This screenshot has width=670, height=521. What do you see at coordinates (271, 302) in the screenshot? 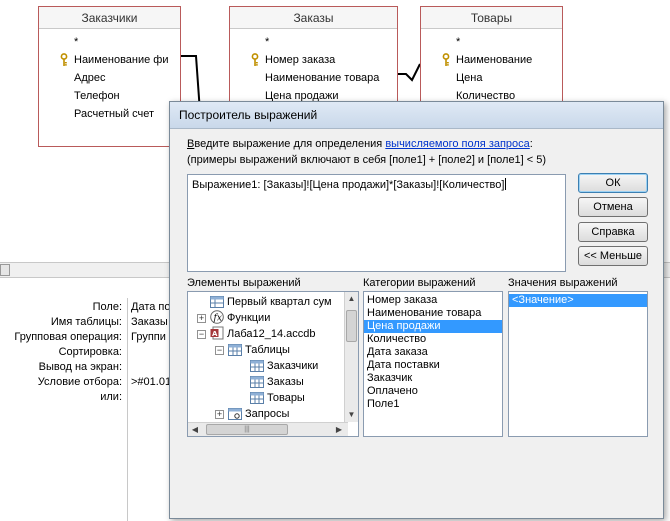
I see `tree-item-first-quarter: Первый квартал сум` at bounding box center [271, 302].